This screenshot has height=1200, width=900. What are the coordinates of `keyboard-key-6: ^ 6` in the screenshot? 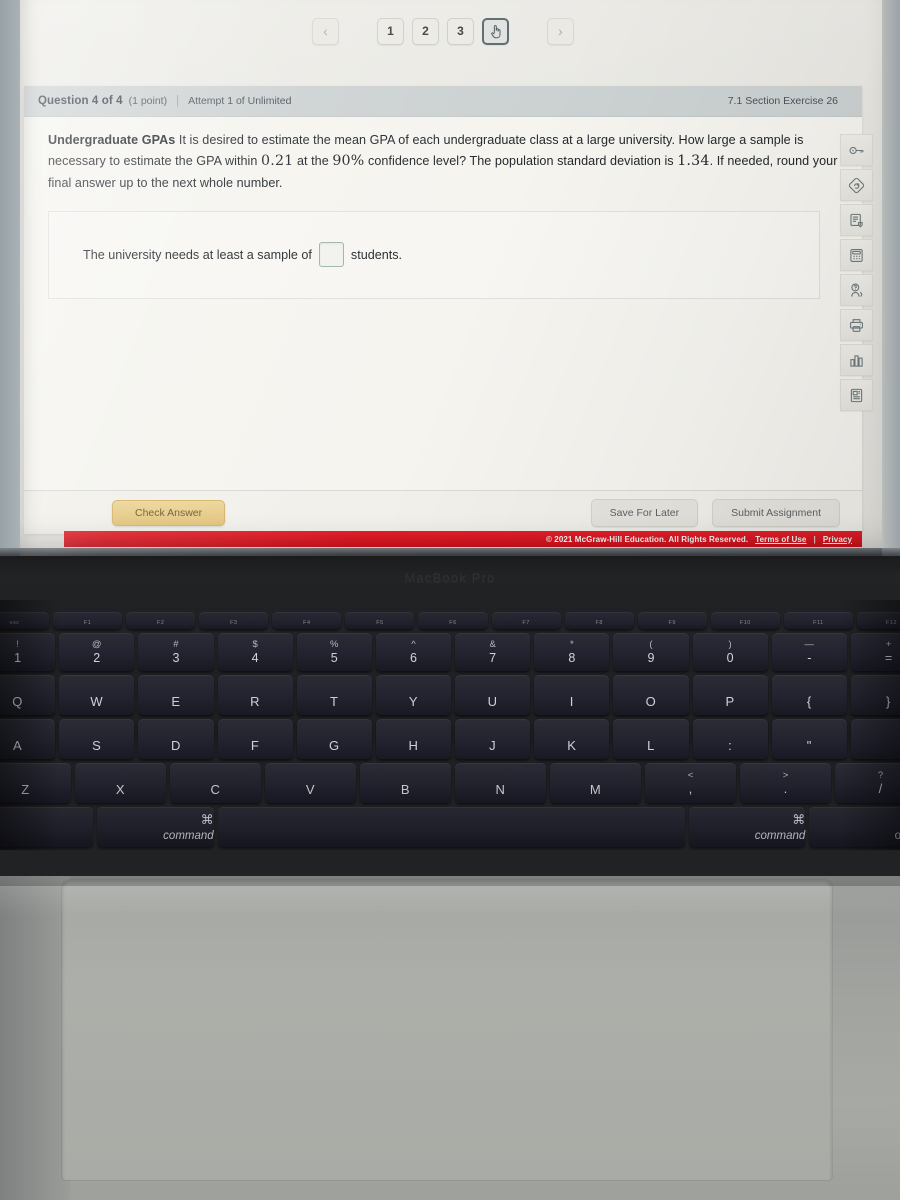 It's located at (413, 652).